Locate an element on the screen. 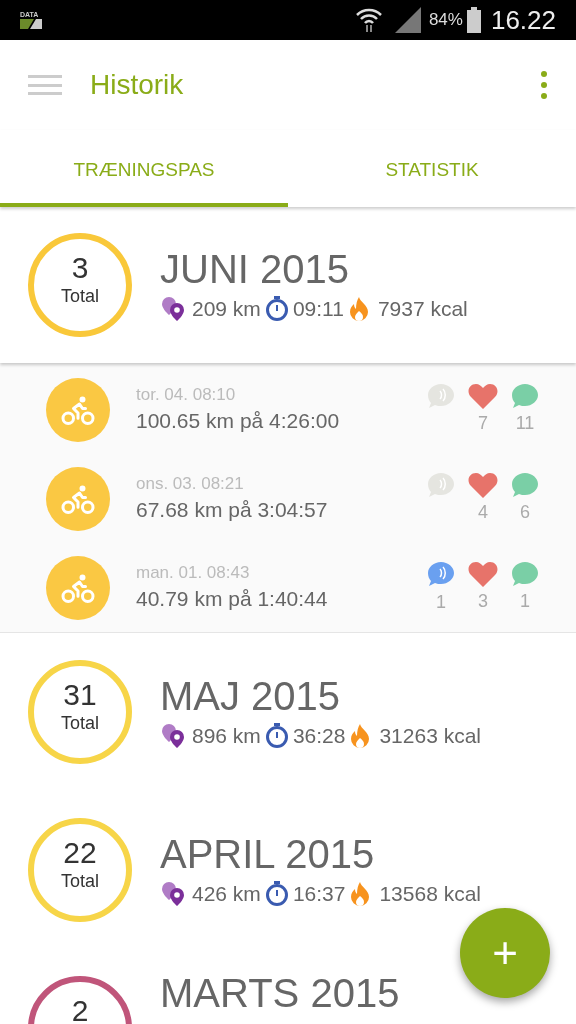 The width and height of the screenshot is (576, 1024). like-count: 7 is located at coordinates (483, 423).